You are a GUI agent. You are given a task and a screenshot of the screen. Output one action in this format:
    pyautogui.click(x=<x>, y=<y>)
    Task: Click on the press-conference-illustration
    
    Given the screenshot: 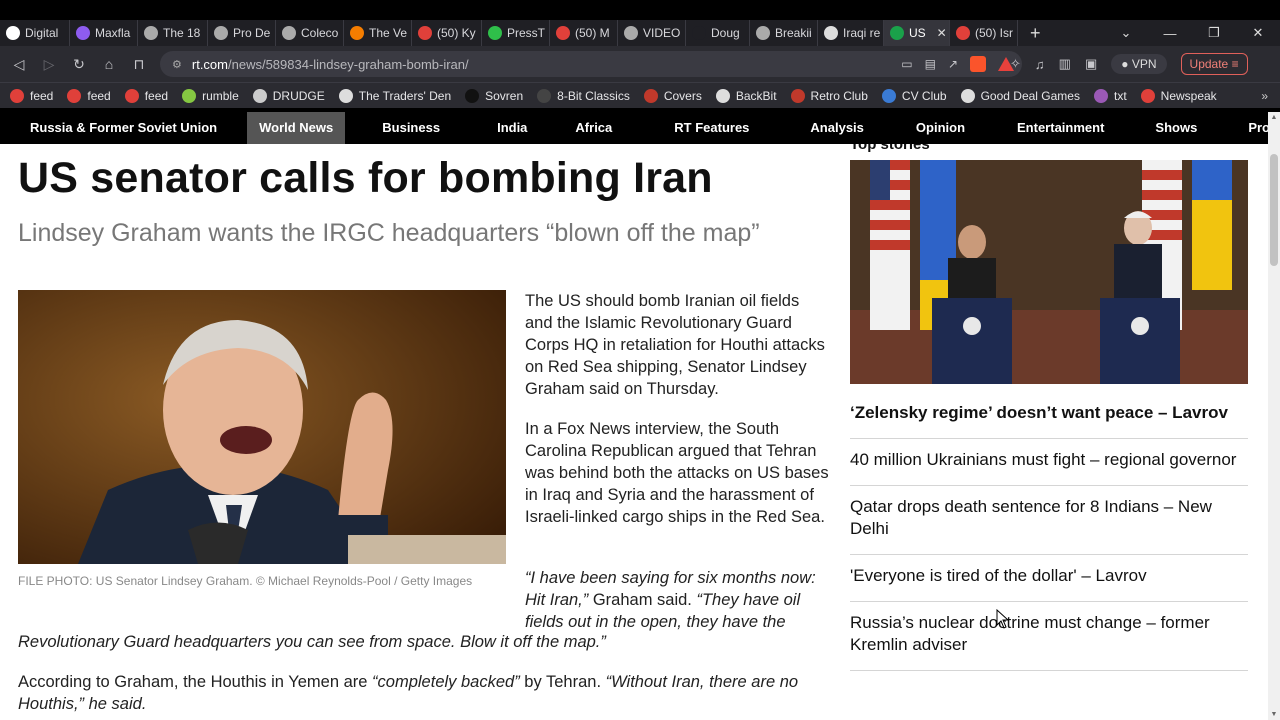 What is the action you would take?
    pyautogui.click(x=1049, y=272)
    